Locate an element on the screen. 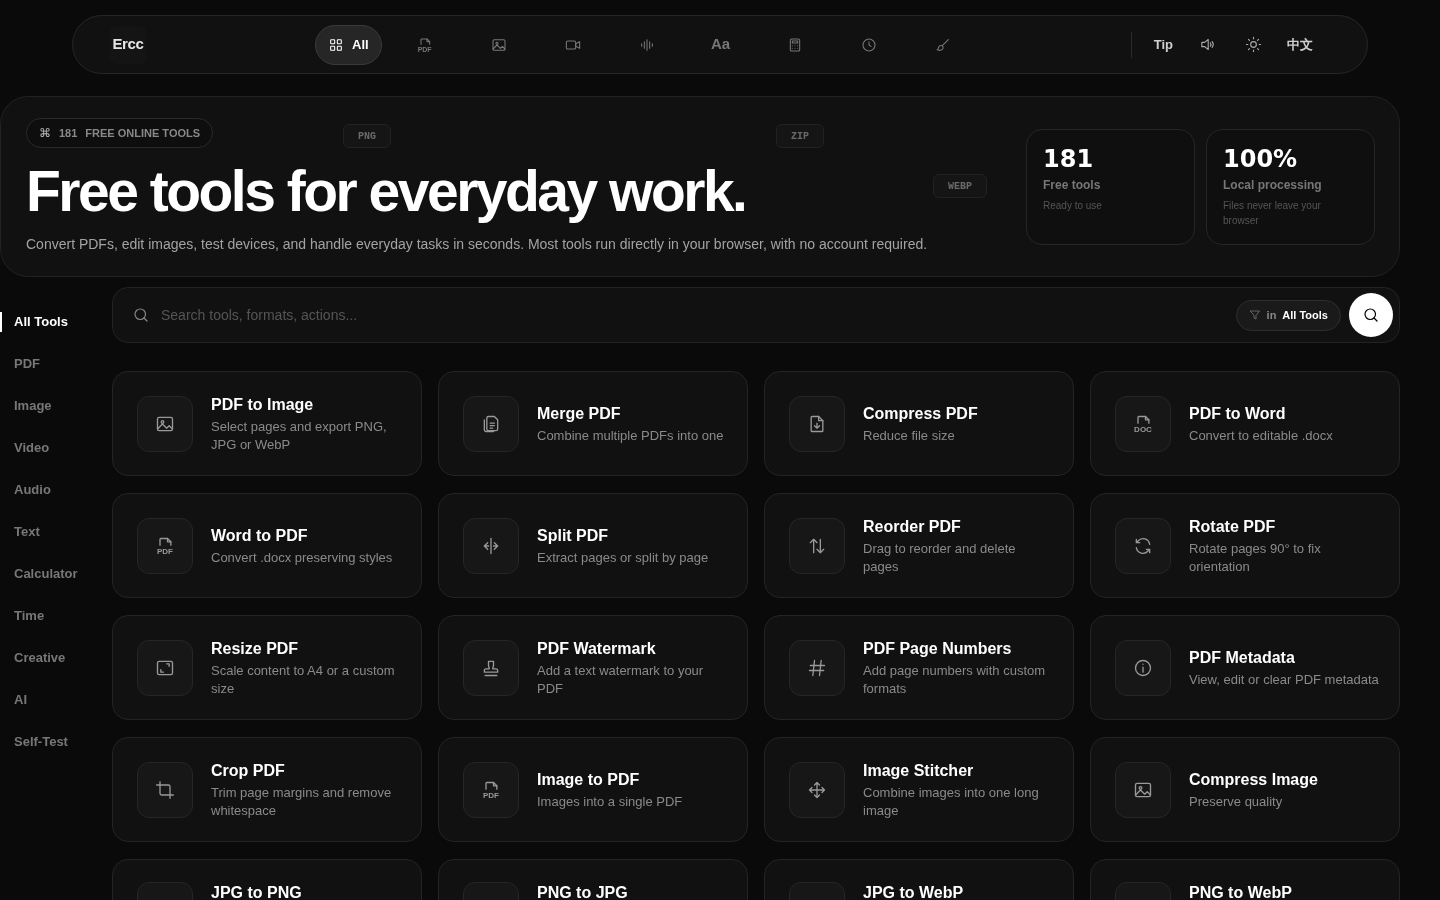 This screenshot has width=1440, height=900. text-format-icon: Aa is located at coordinates (721, 44).